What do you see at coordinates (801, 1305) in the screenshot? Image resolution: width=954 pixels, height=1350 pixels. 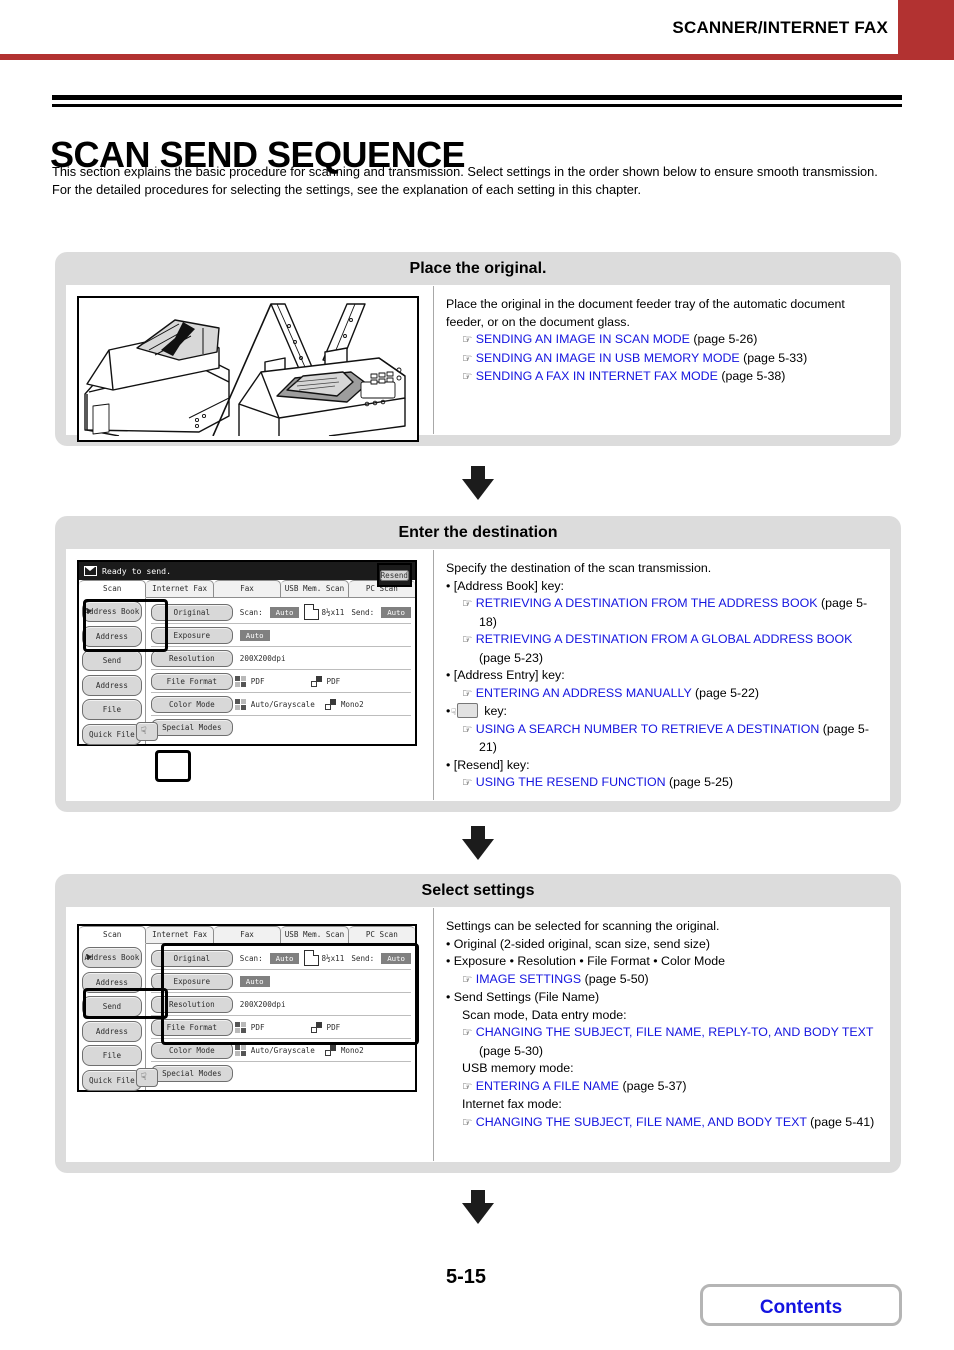 I see `contents-button: Contents` at bounding box center [801, 1305].